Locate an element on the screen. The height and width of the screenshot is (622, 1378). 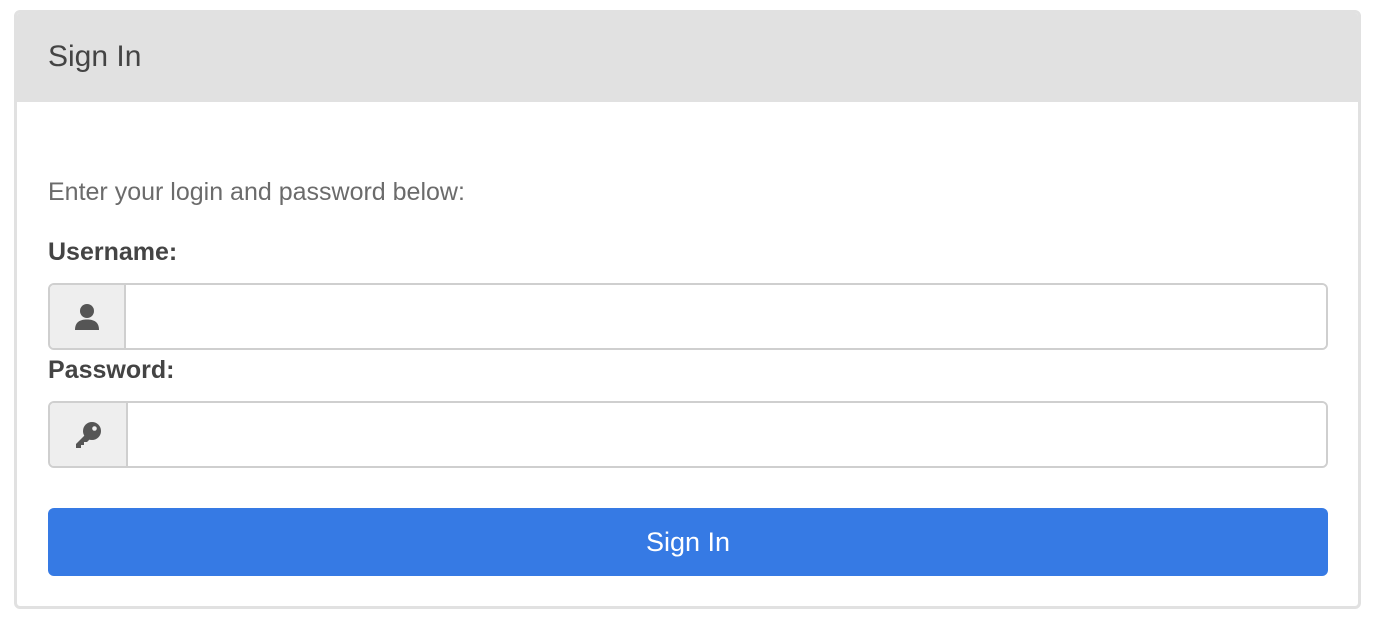
login-instructions: Enter your login and password below: is located at coordinates (256, 192).